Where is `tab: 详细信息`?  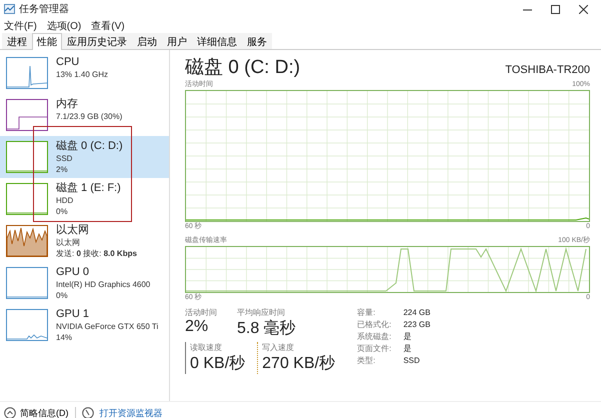 tab: 详细信息 is located at coordinates (217, 41).